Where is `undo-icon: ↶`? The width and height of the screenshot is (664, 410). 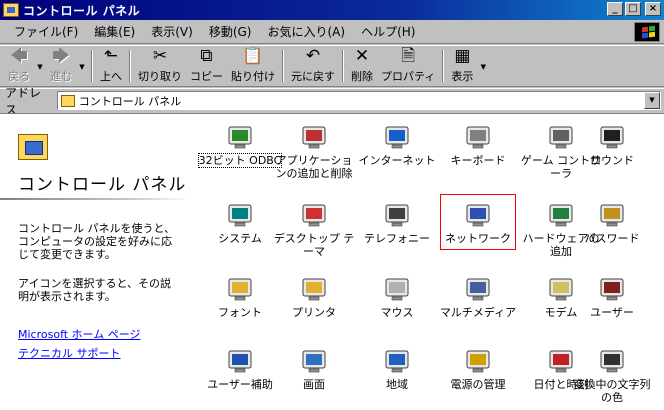
undo-icon: ↶ is located at coordinates (313, 56).